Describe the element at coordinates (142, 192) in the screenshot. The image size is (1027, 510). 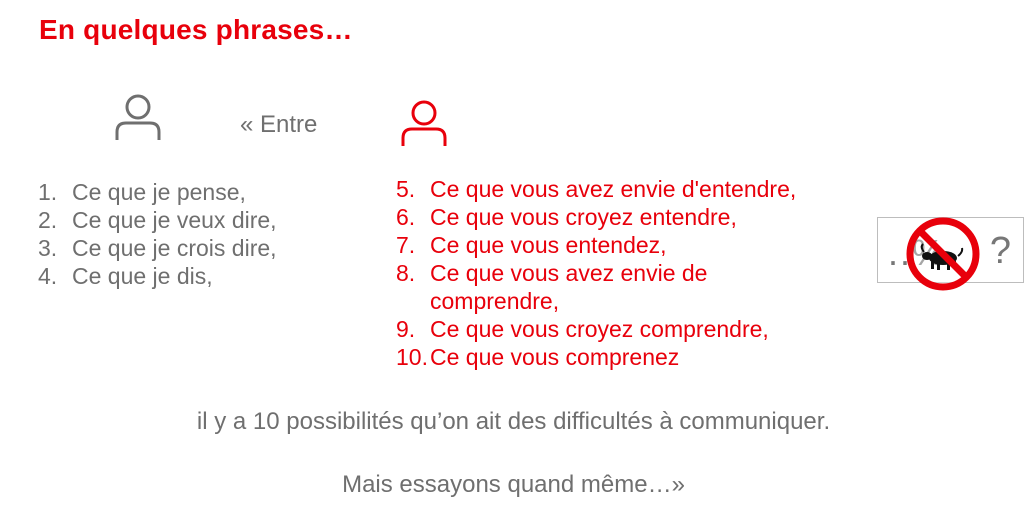
I see `list-item: 1. Ce que je pense,` at that location.